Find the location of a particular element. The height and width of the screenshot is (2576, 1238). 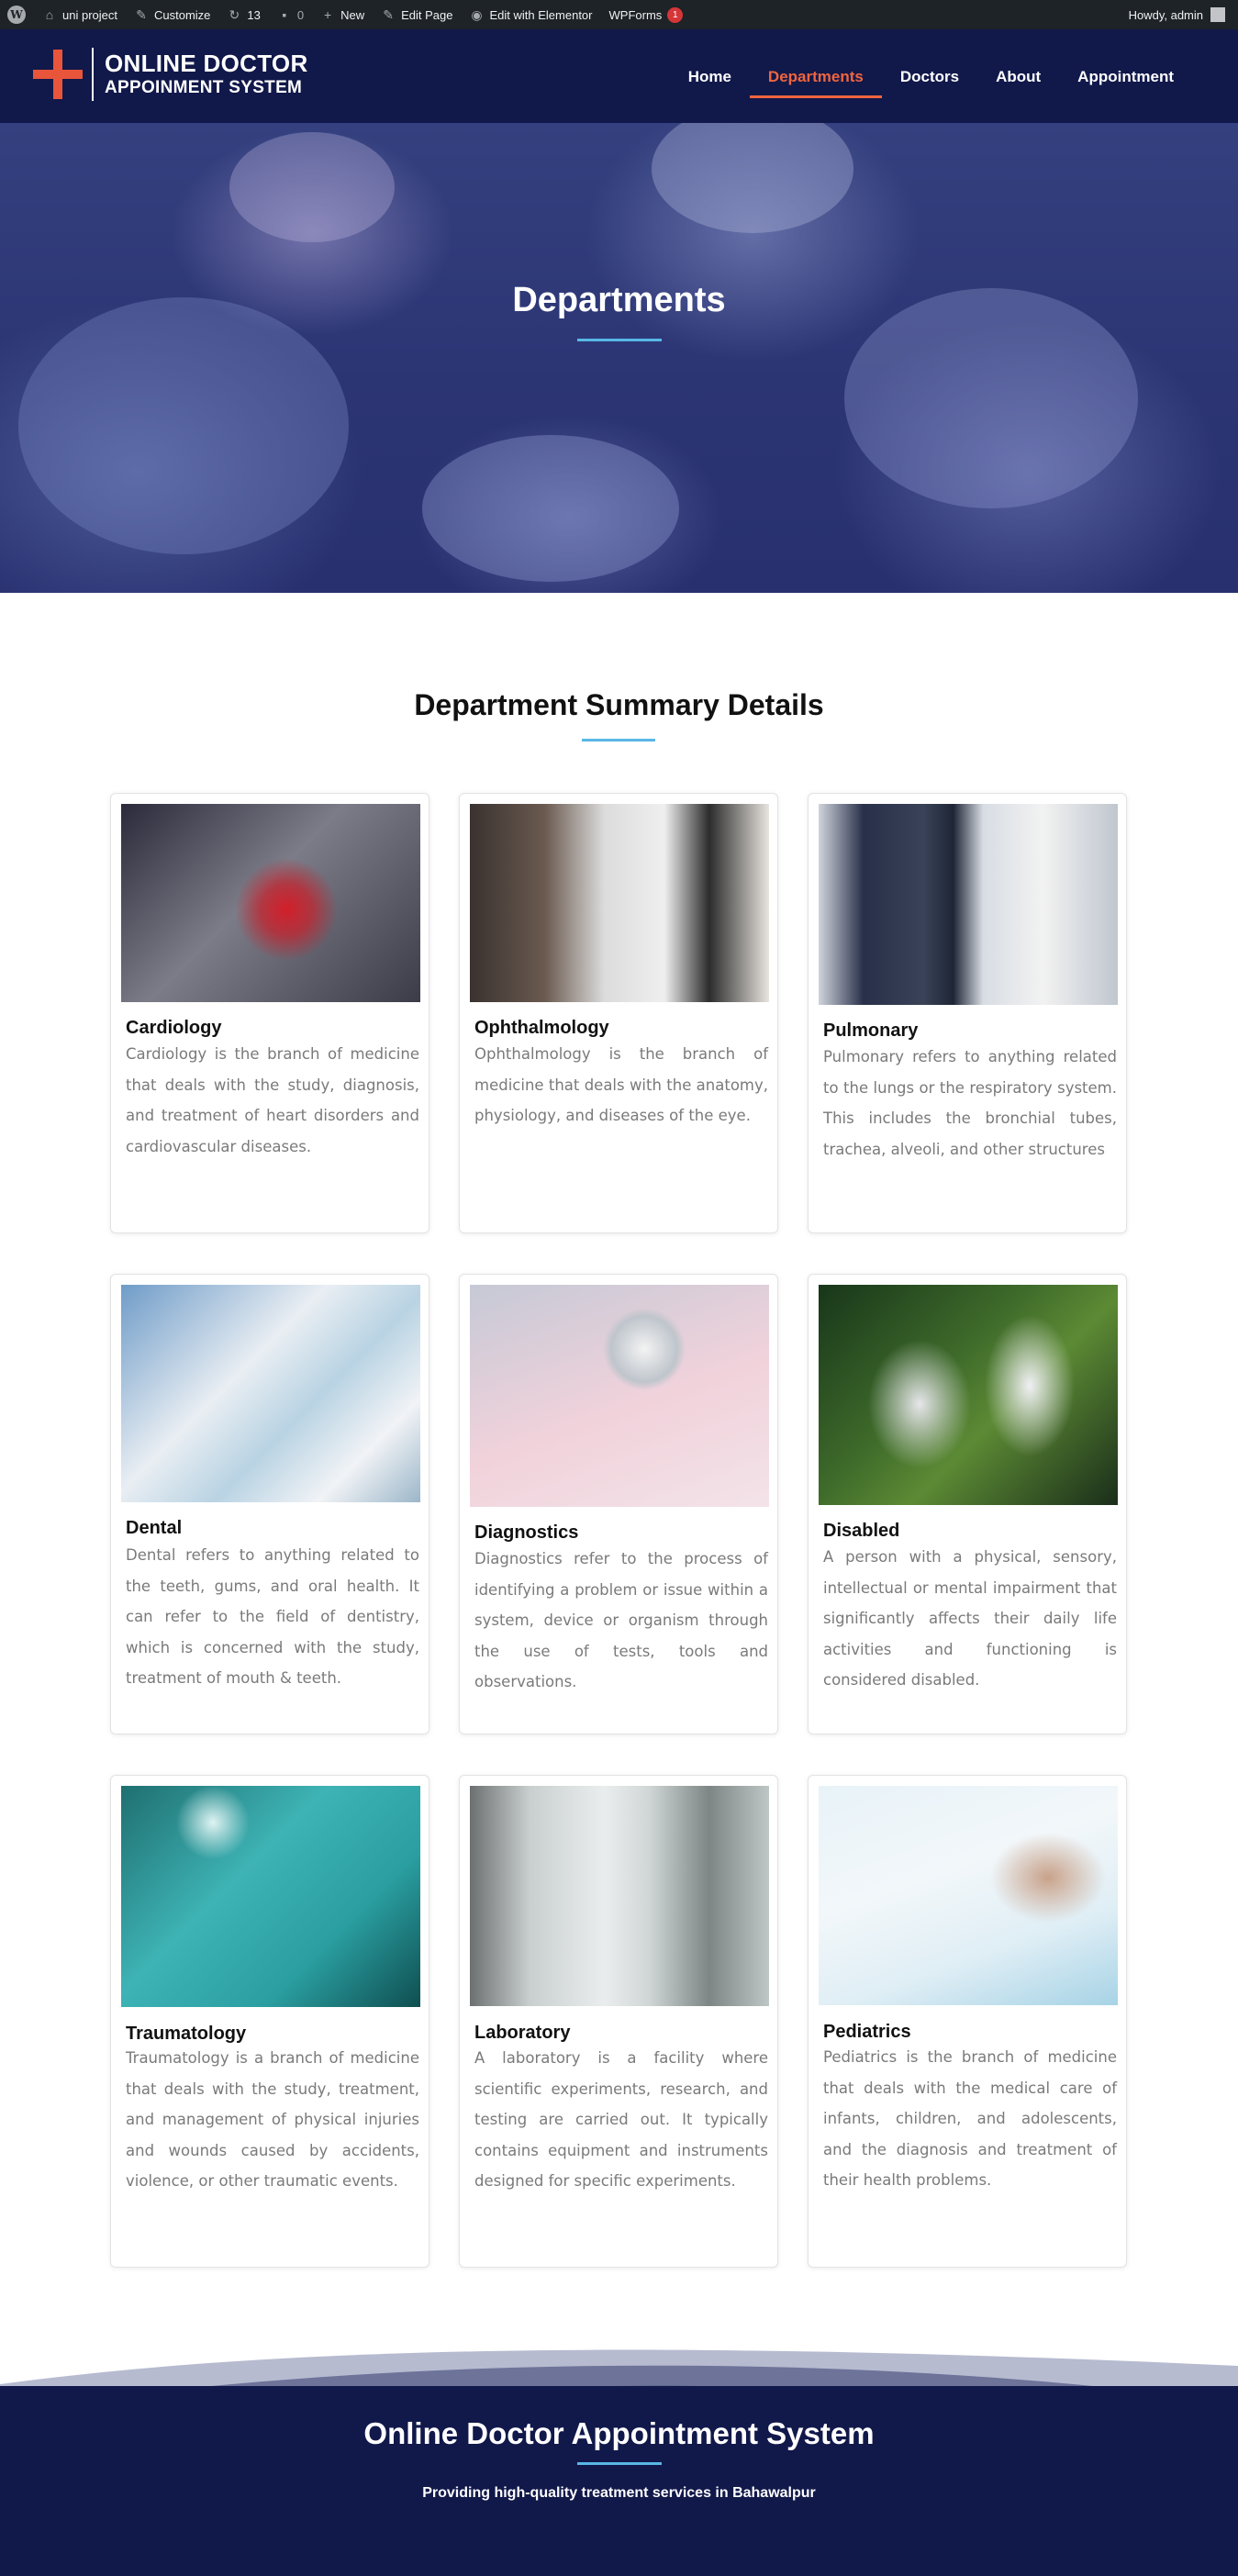

comments-link: ▪ 0 is located at coordinates (290, 15).